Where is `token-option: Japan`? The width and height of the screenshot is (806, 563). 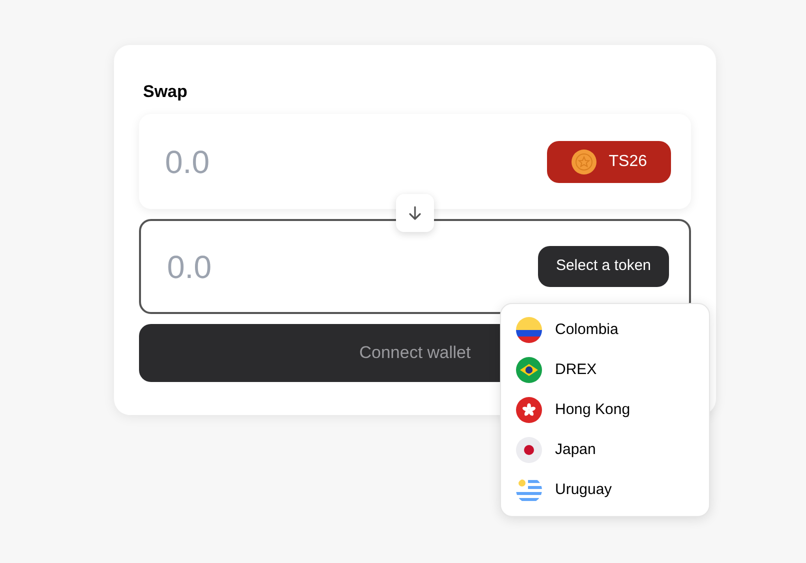
token-option: Japan is located at coordinates (605, 450).